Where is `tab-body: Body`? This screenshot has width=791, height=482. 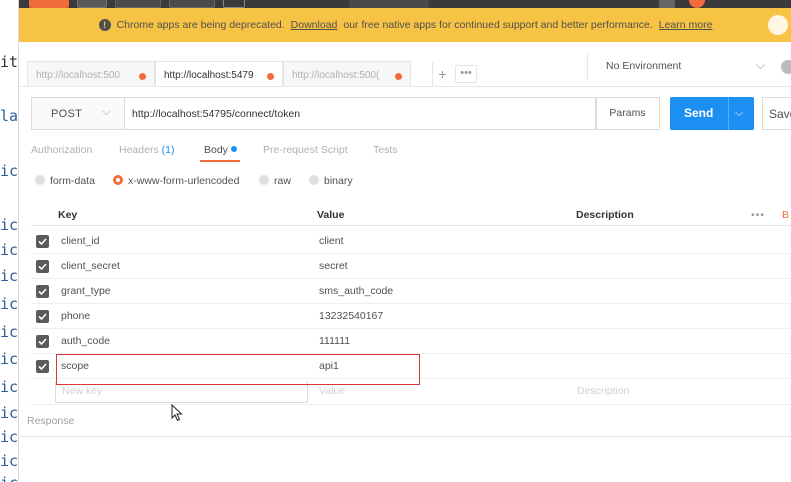 tab-body: Body is located at coordinates (220, 150).